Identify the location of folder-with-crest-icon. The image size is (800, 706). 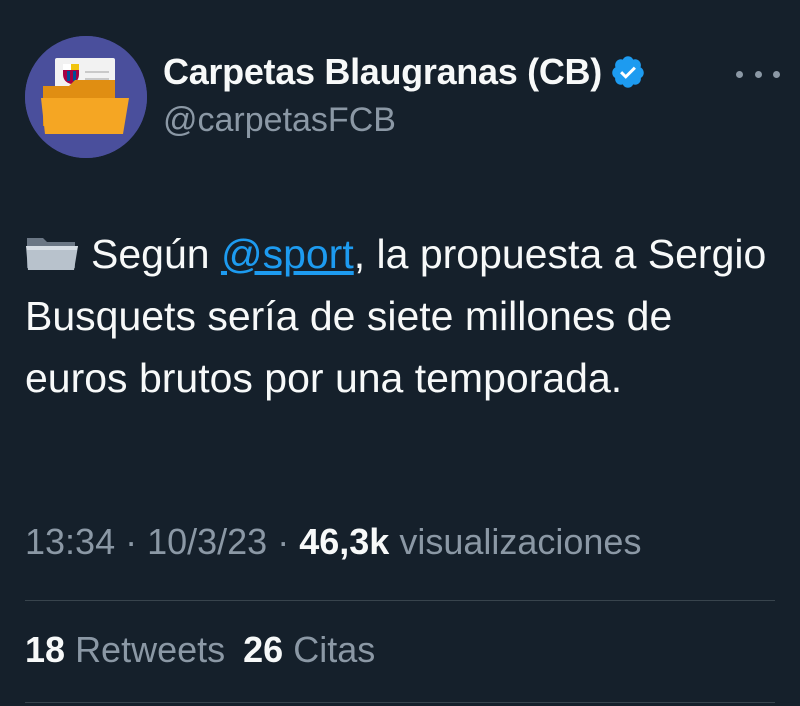
(86, 97).